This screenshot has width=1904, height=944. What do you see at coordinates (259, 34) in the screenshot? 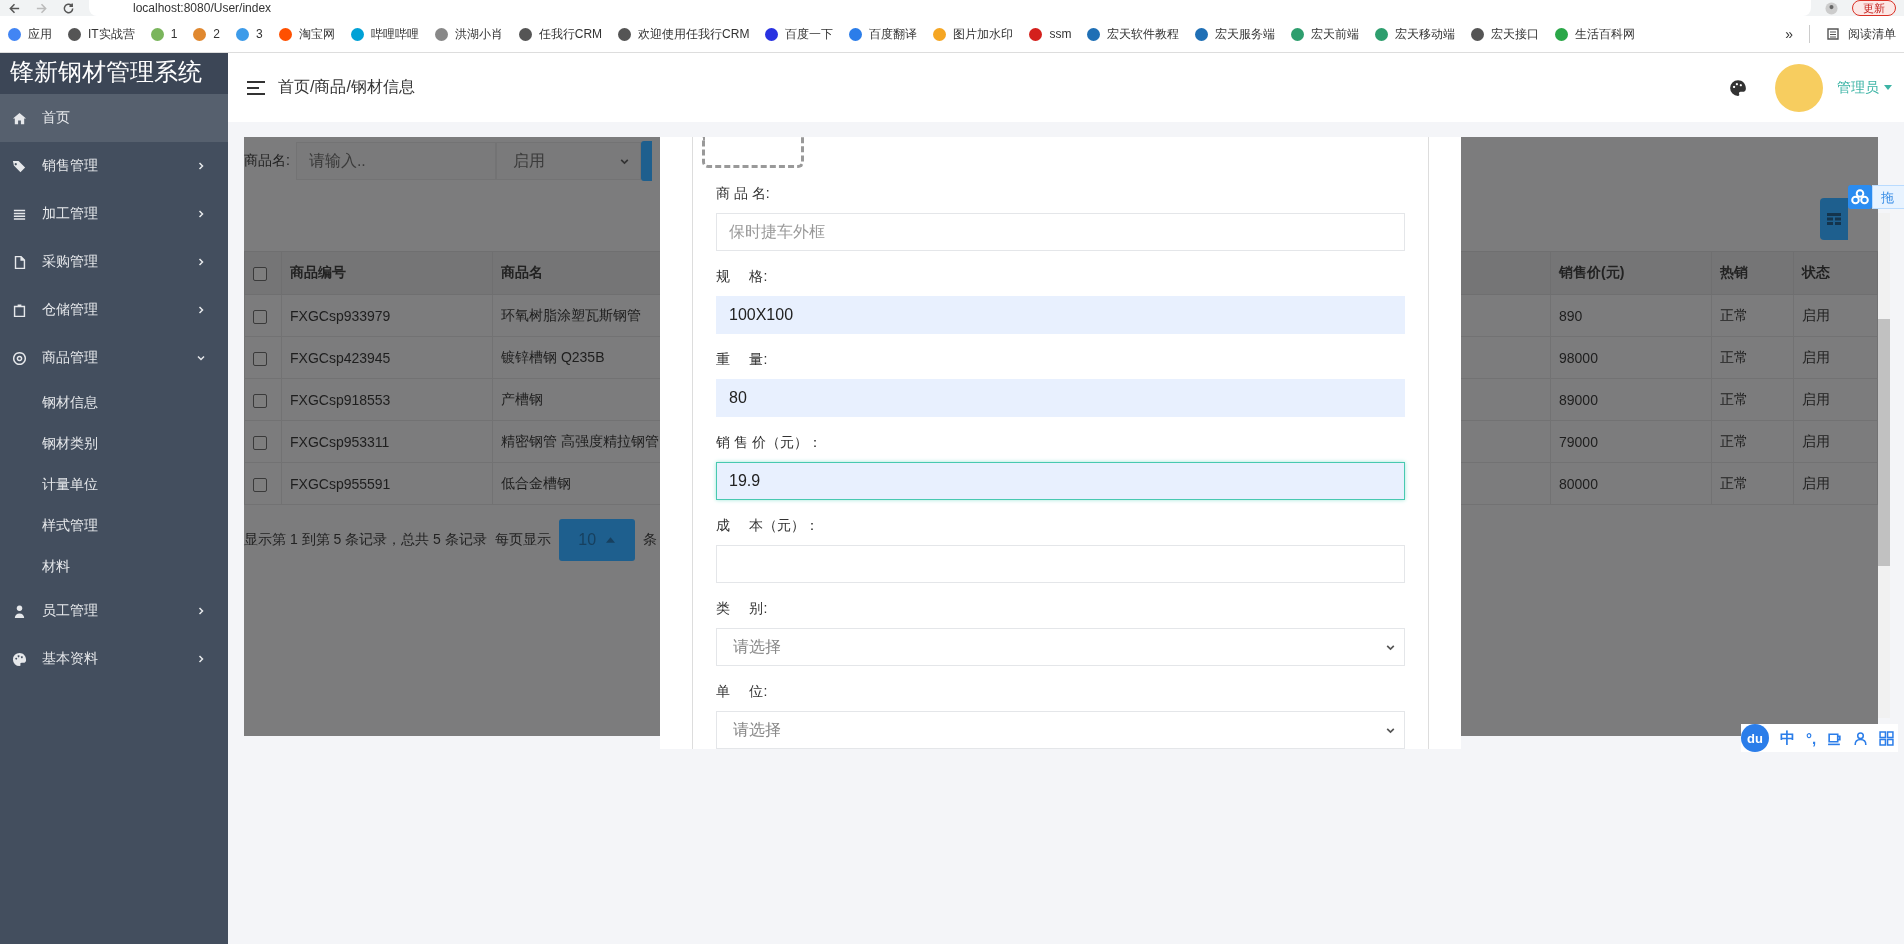
I see `bookmark-link: 3` at bounding box center [259, 34].